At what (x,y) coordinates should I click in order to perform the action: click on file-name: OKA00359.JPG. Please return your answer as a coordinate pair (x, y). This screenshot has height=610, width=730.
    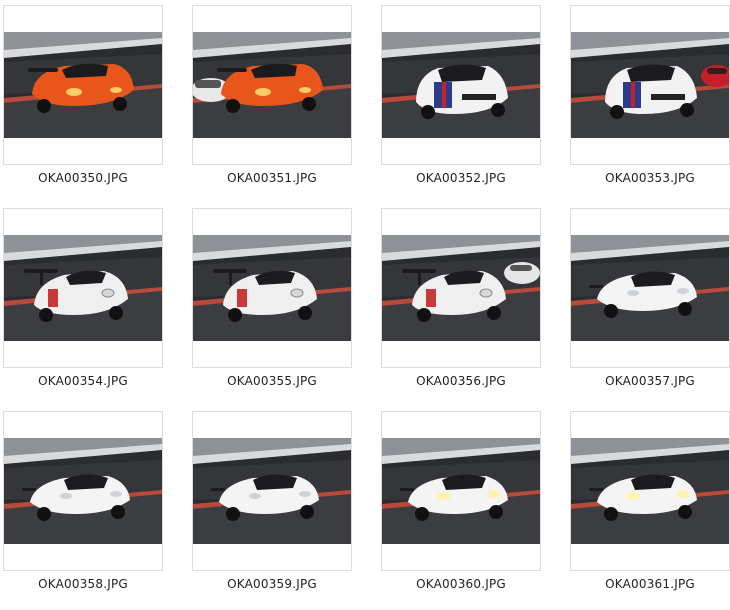
    Looking at the image, I should click on (272, 584).